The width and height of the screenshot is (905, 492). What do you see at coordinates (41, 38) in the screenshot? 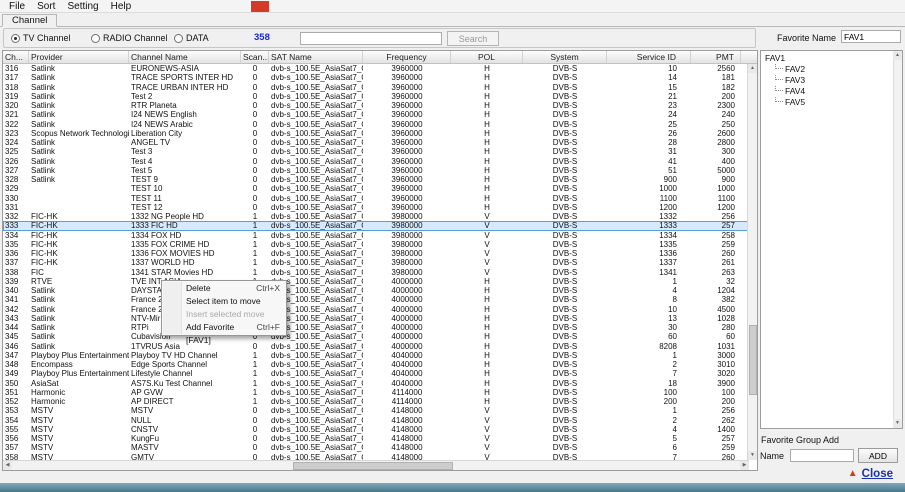
I see `radio-tv-channel: TV Channel` at bounding box center [41, 38].